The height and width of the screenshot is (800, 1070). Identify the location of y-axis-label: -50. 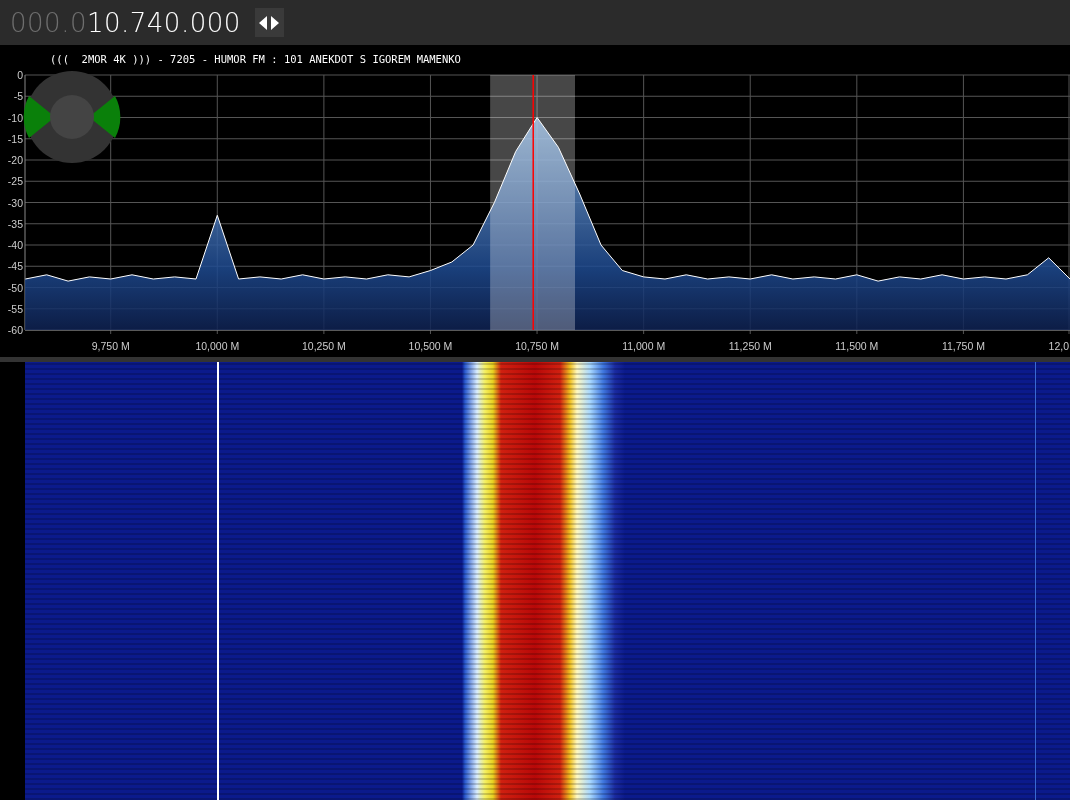
(15, 287).